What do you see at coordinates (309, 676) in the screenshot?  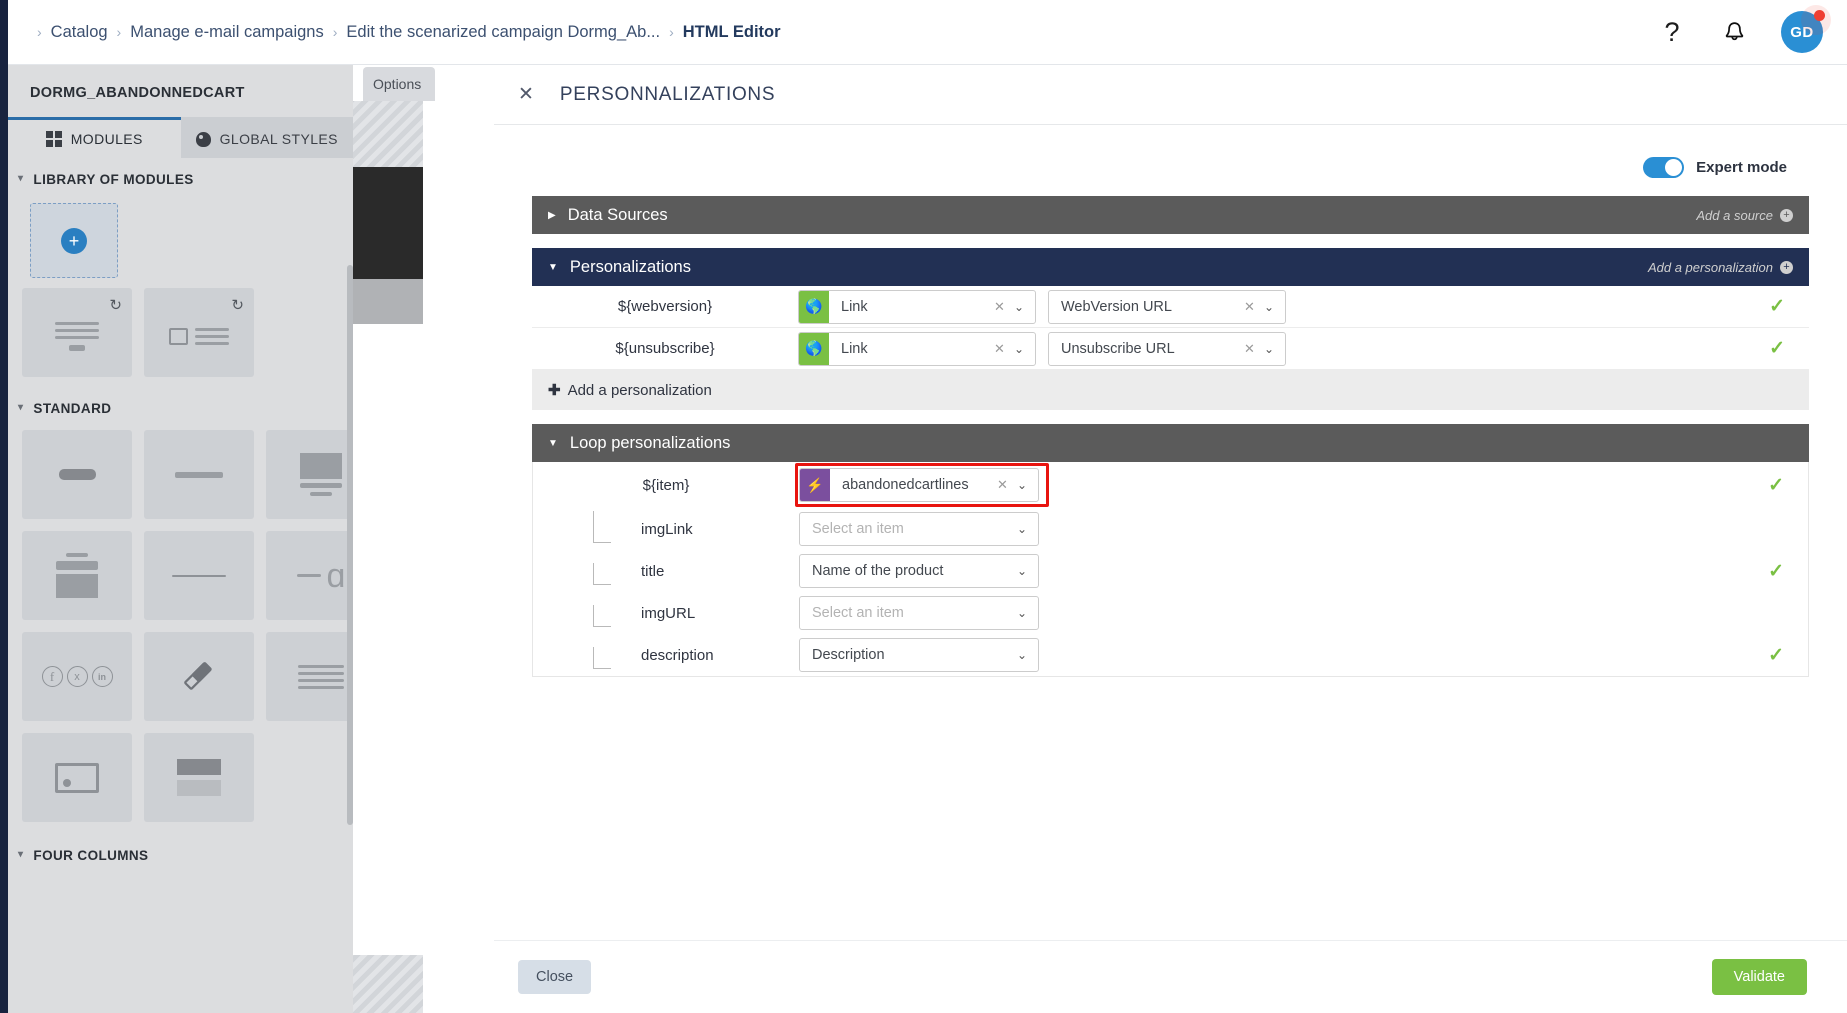 I see `module-thumb-paragraph` at bounding box center [309, 676].